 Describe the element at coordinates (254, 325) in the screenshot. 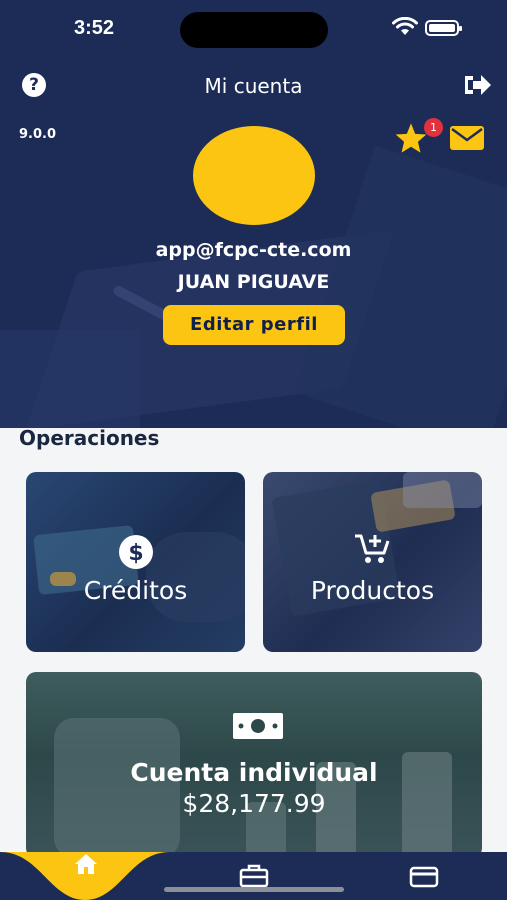

I see `edit-profile-button: Editar perfil` at that location.